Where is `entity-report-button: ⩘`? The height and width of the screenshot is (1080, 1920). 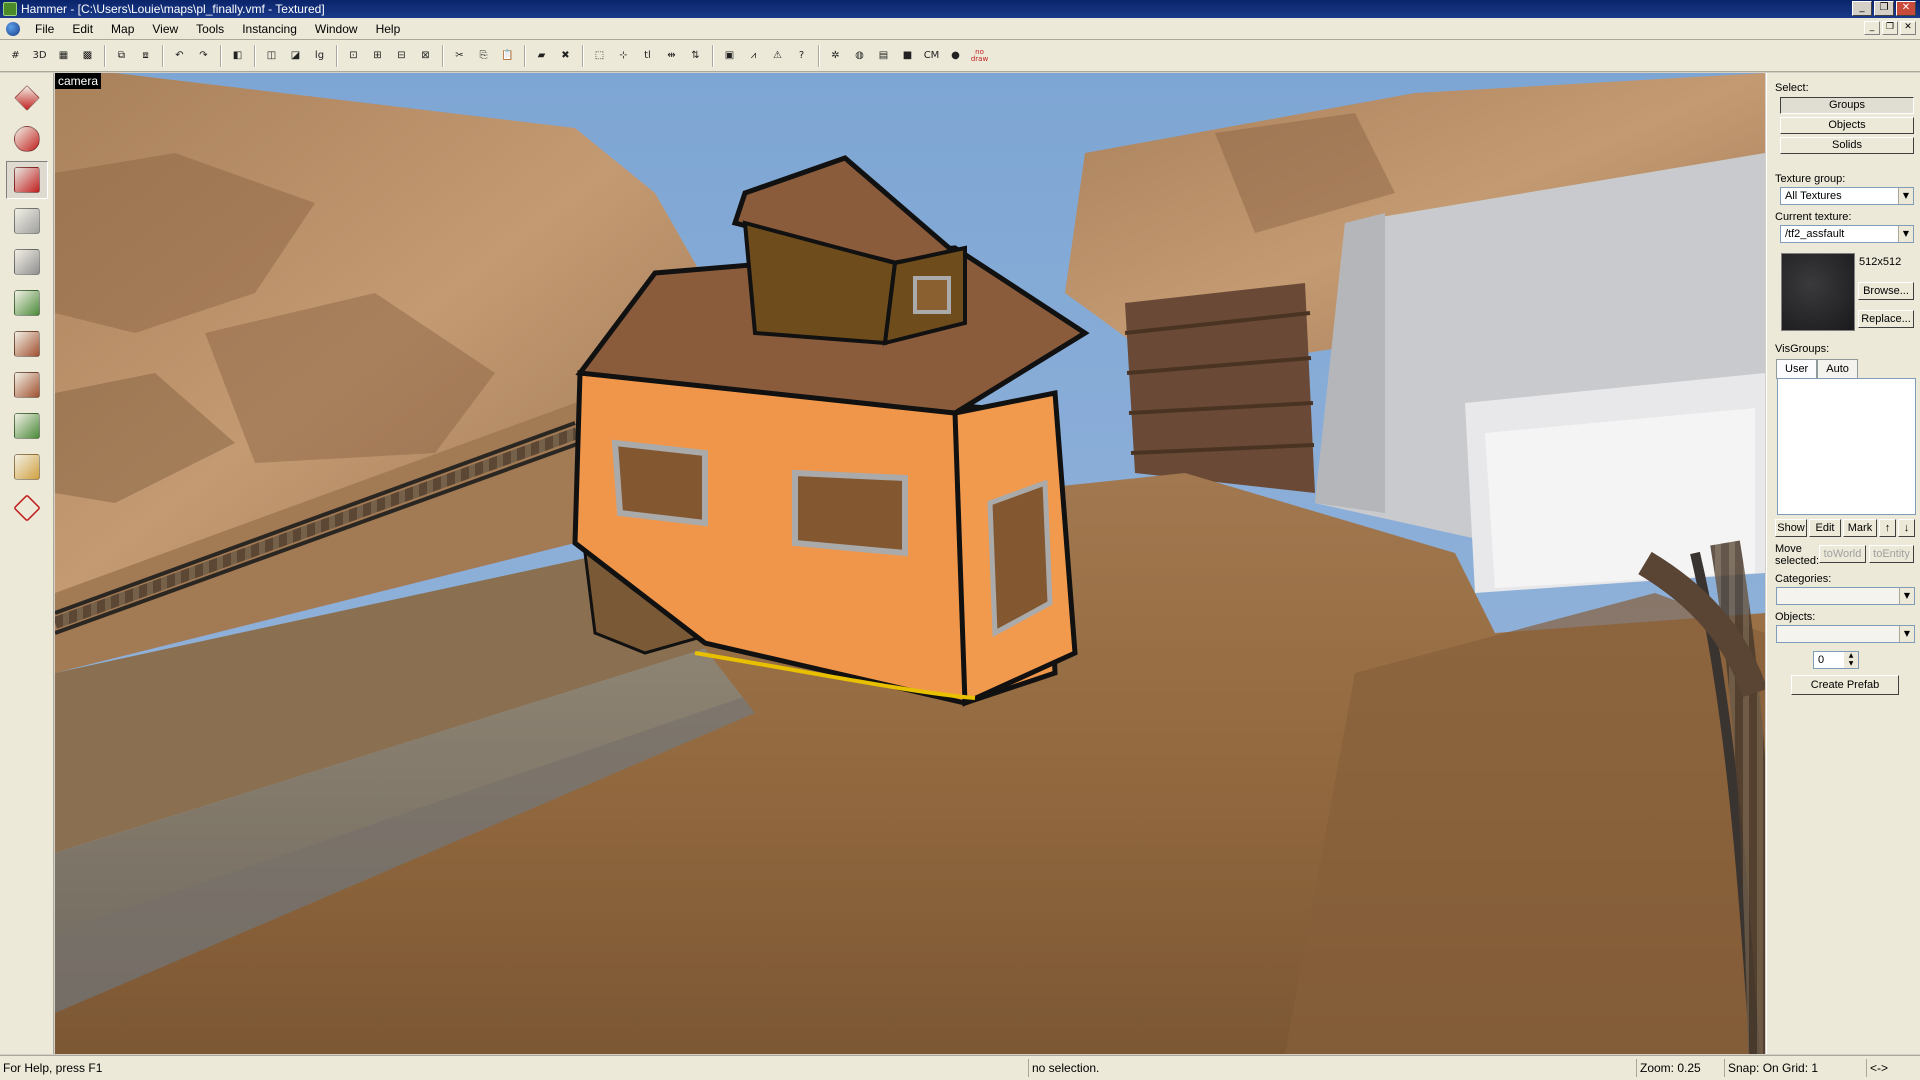
entity-report-button: ⩘ is located at coordinates (753, 55).